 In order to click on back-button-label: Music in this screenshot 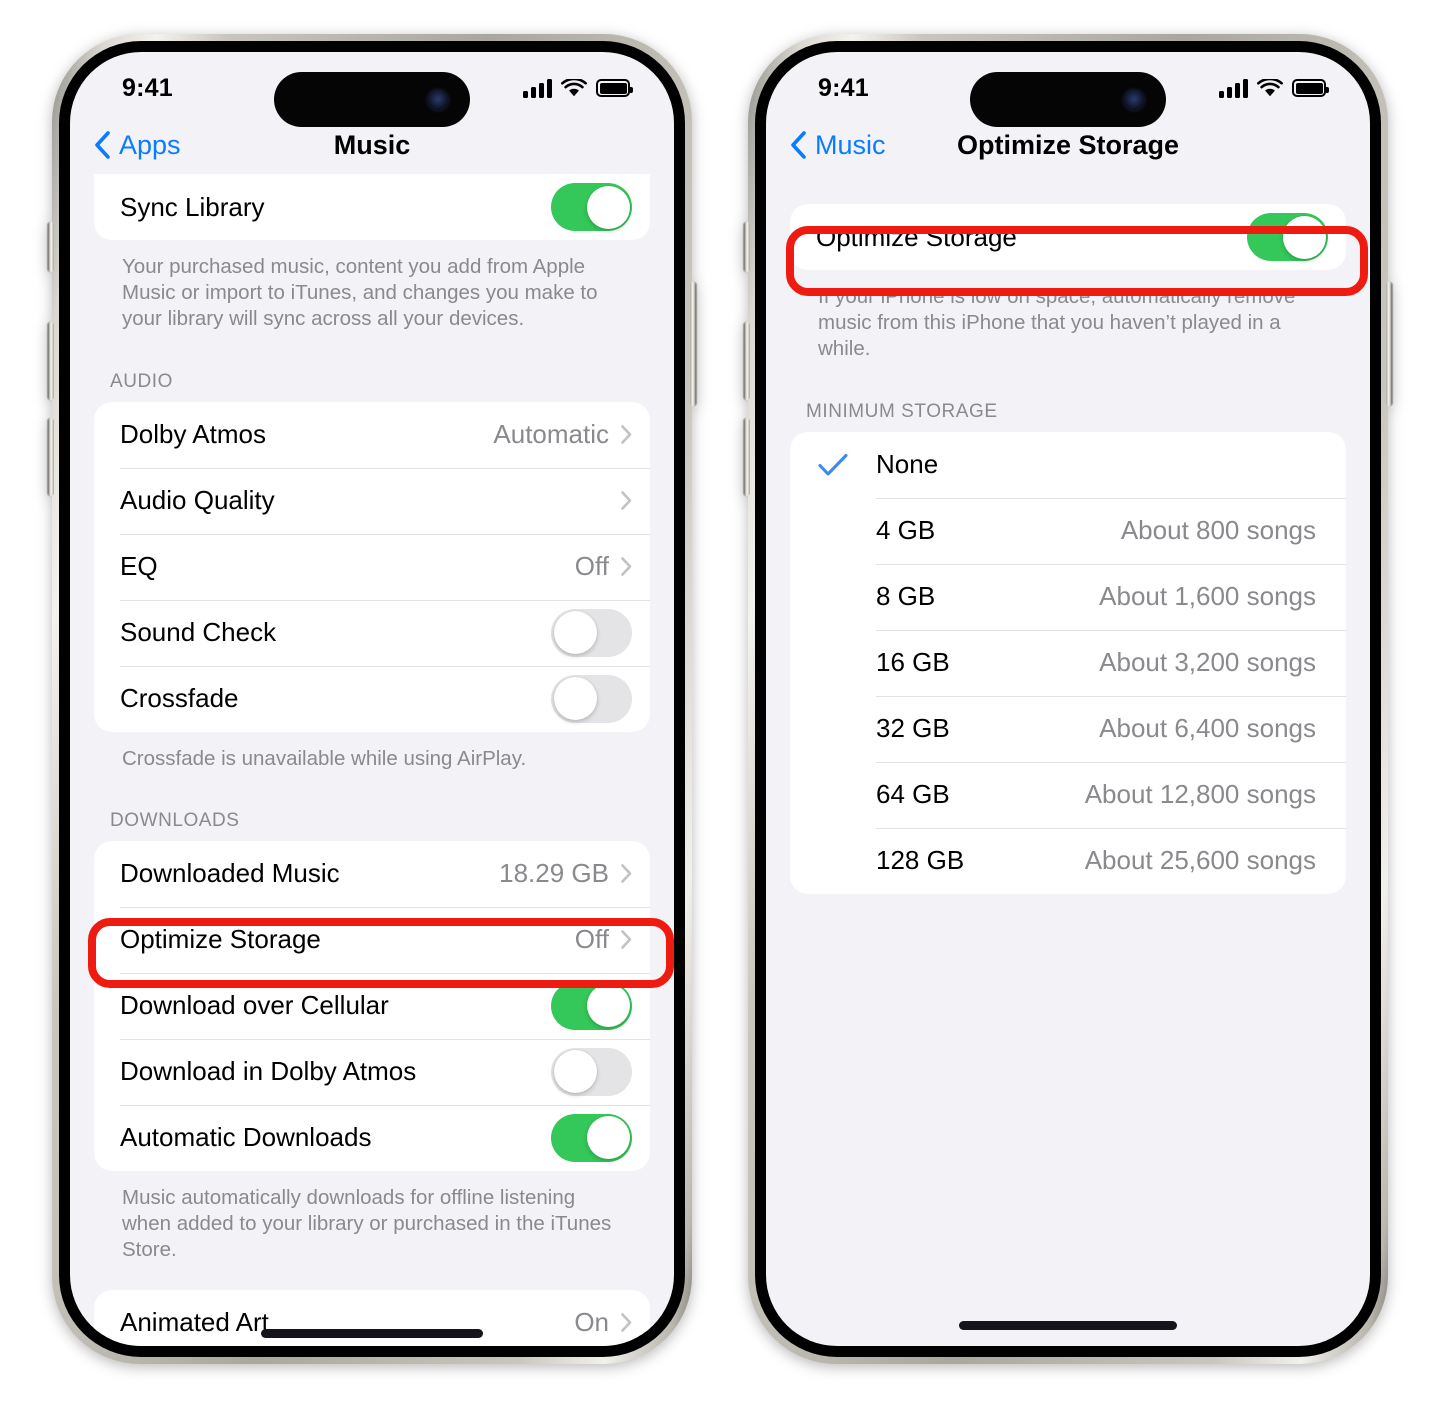, I will do `click(850, 144)`.